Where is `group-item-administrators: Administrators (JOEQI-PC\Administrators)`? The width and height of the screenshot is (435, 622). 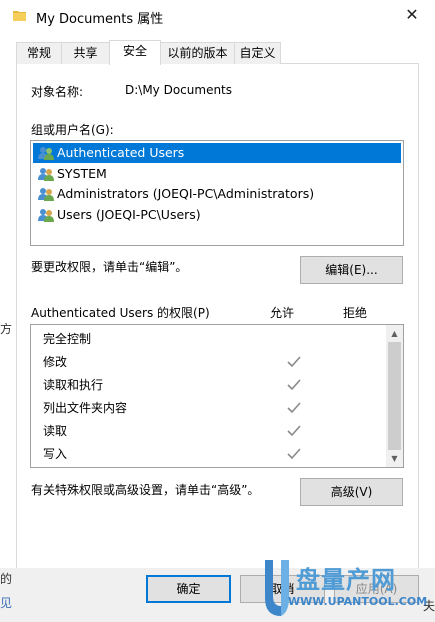 group-item-administrators: Administrators (JOEQI-PC\Administrators) is located at coordinates (217, 194).